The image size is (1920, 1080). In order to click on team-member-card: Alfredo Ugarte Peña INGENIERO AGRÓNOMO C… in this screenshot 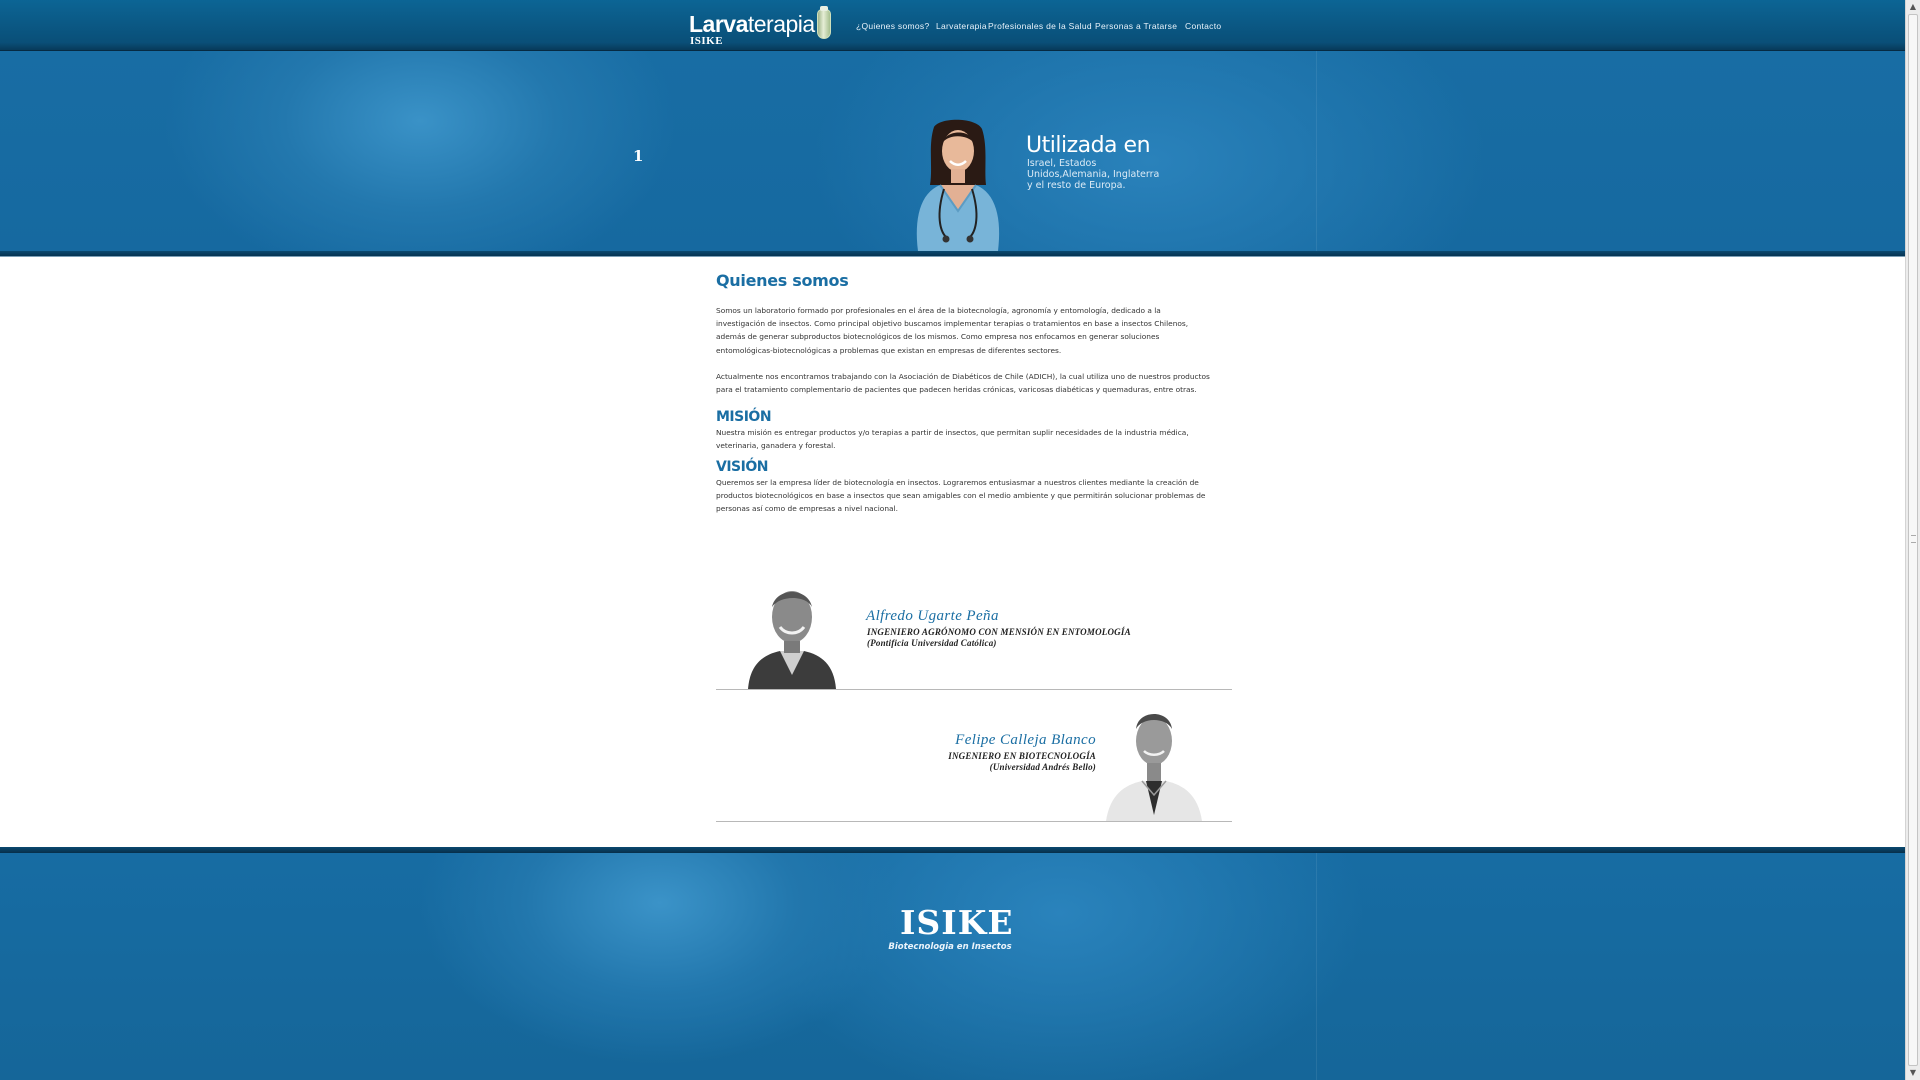, I will do `click(974, 633)`.